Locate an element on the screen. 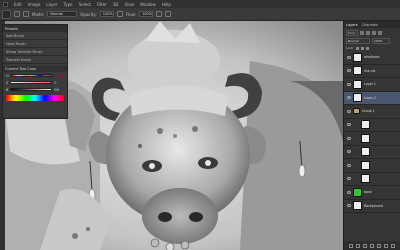  layer-row: Background is located at coordinates (372, 206).